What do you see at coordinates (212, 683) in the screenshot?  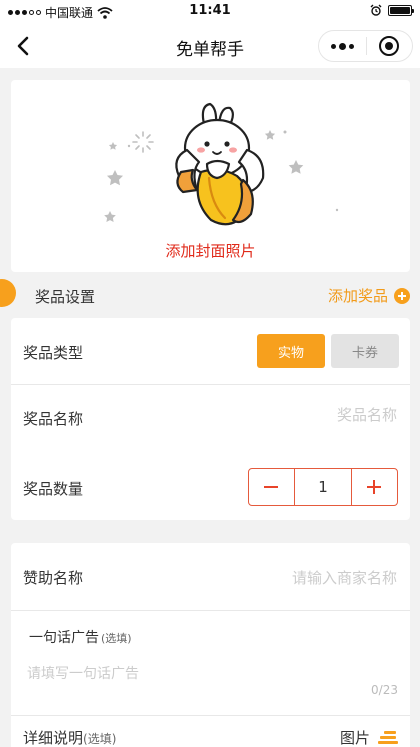 I see `ad-textarea` at bounding box center [212, 683].